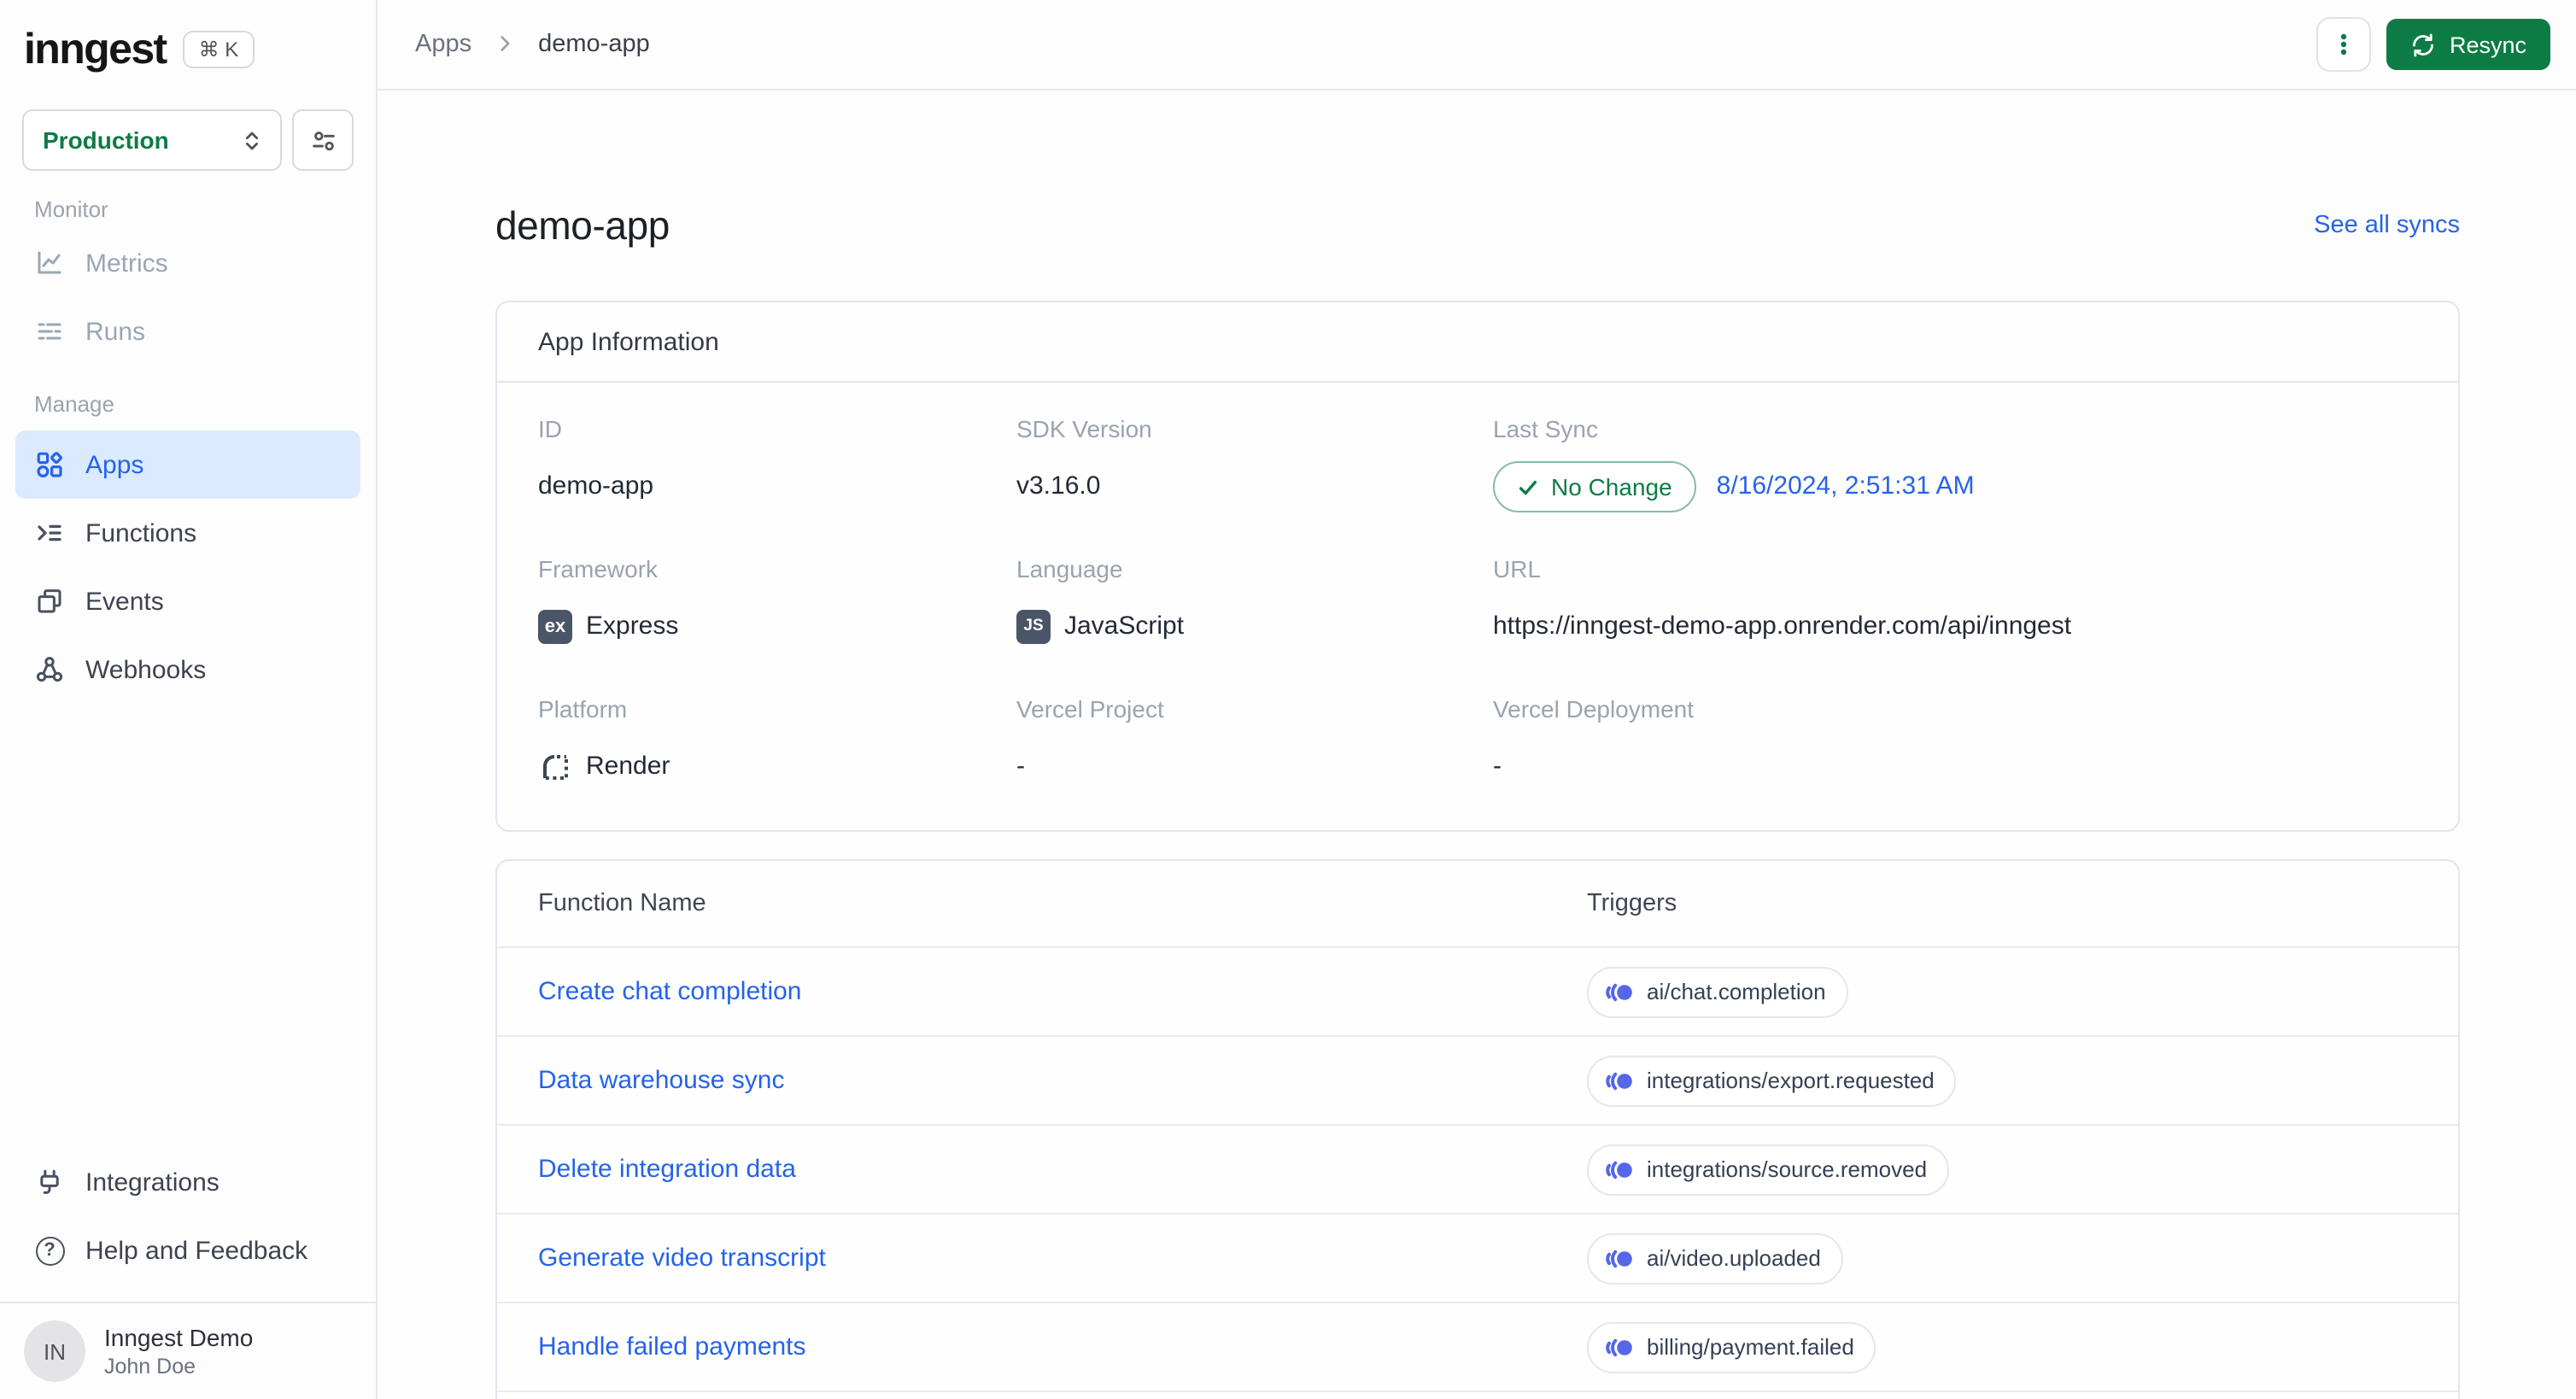  What do you see at coordinates (622, 904) in the screenshot?
I see `column-function-name: Function Name` at bounding box center [622, 904].